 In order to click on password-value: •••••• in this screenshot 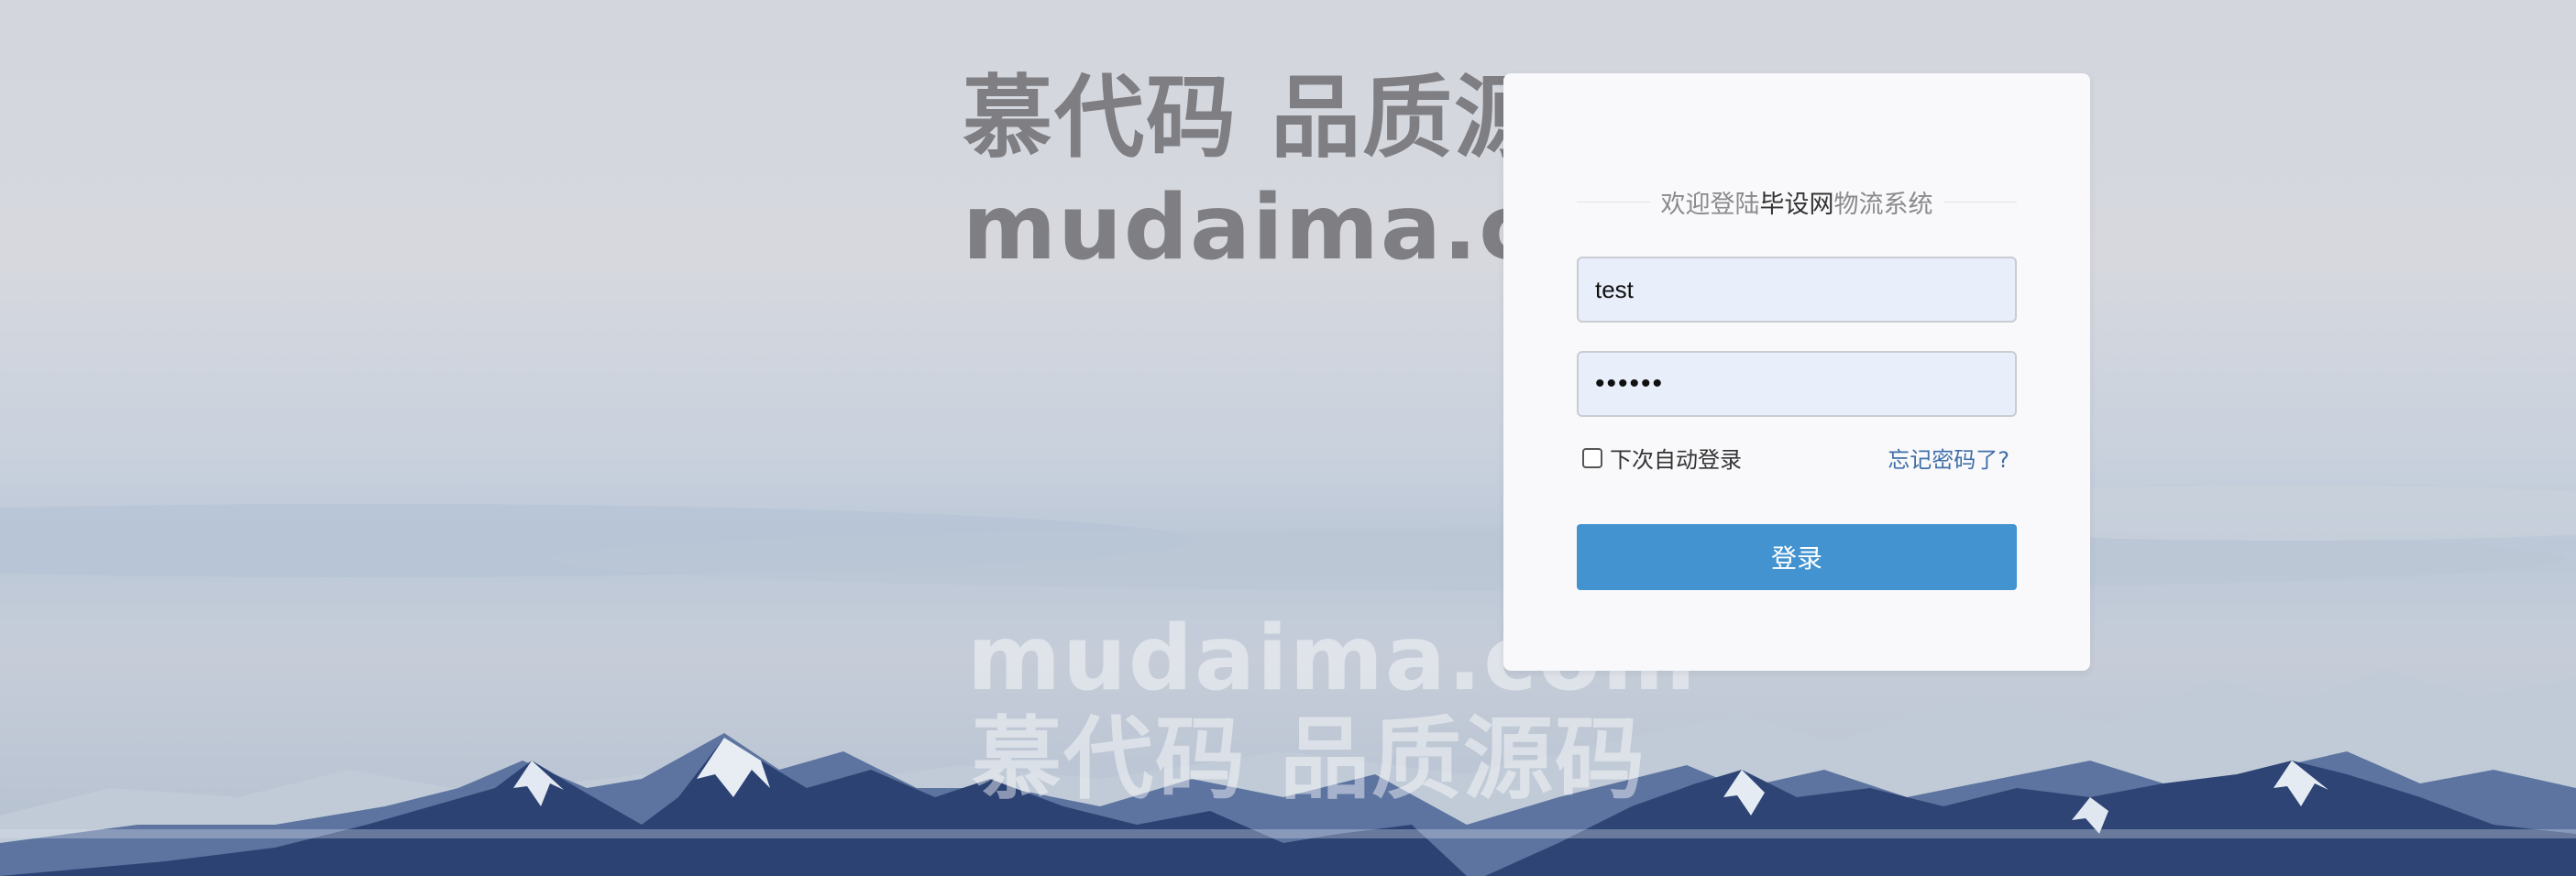, I will do `click(1630, 383)`.